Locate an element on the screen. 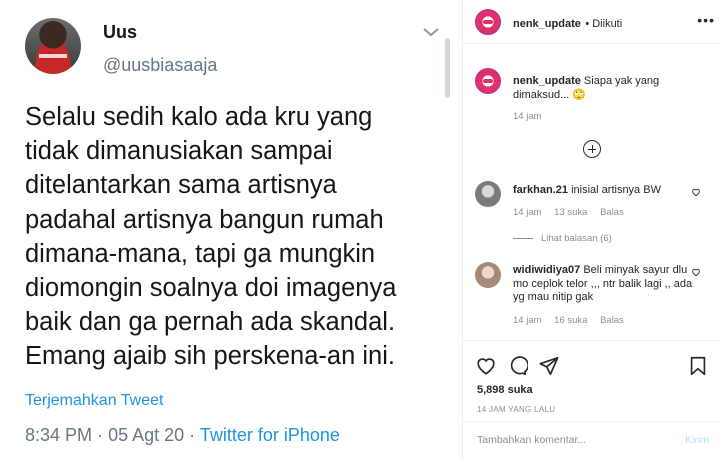  add-comment-row: Kirim is located at coordinates (591, 440).